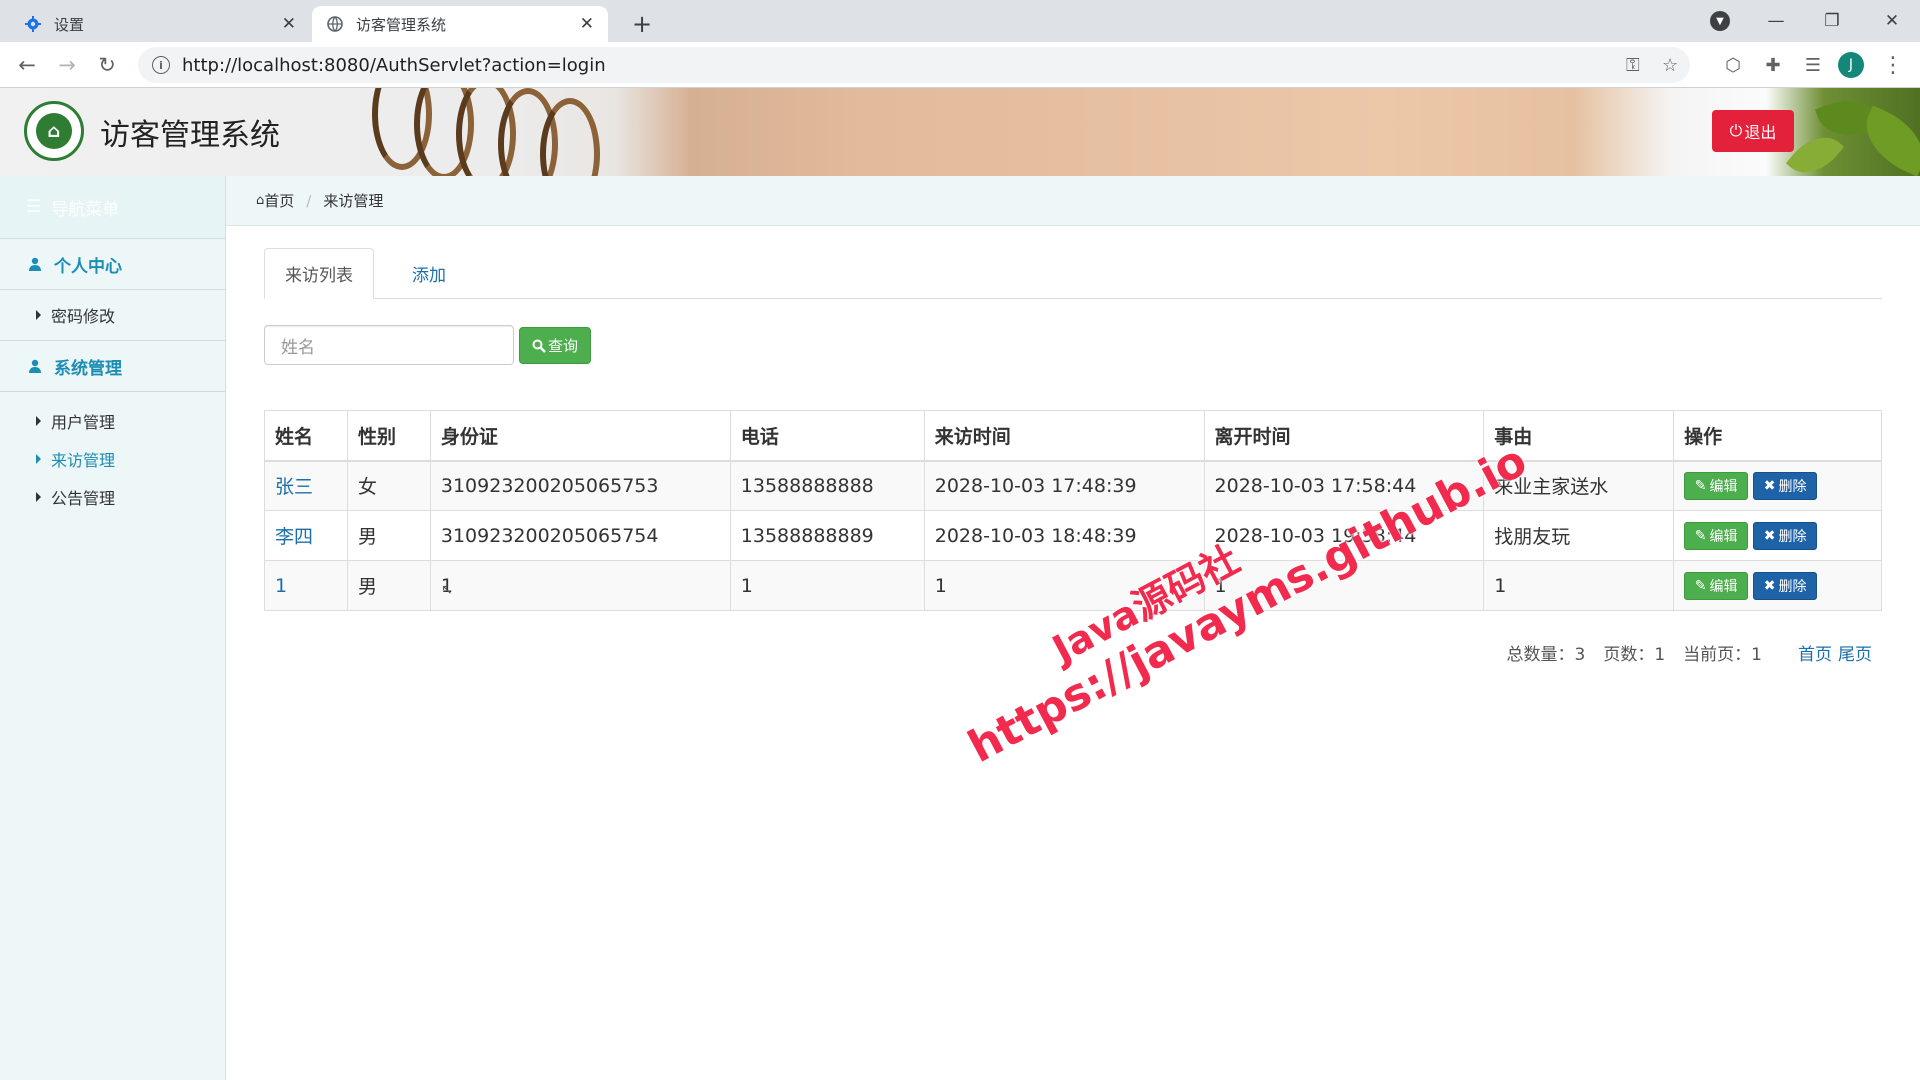 Image resolution: width=1920 pixels, height=1080 pixels. I want to click on sidebar-item-users: 用户管理, so click(112, 421).